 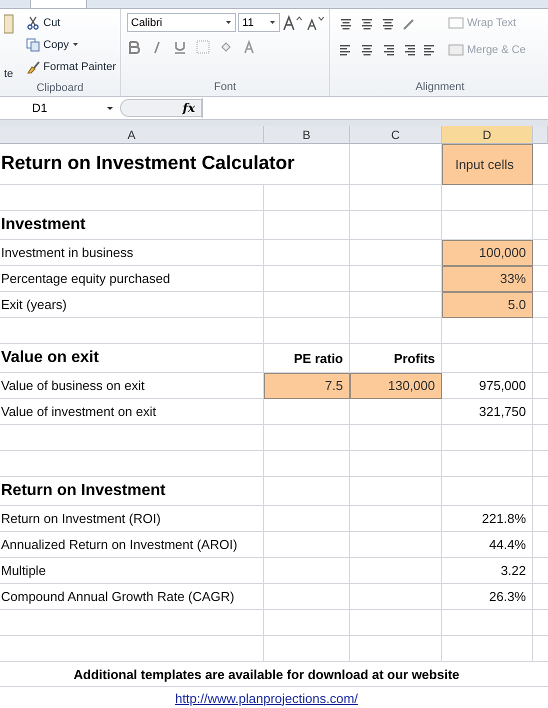 I want to click on input-cell: 5.0, so click(x=487, y=305).